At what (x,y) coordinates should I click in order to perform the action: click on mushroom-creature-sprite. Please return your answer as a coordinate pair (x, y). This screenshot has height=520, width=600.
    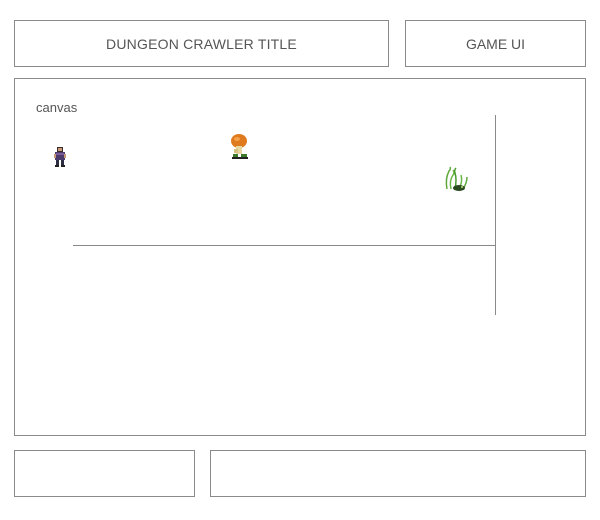
    Looking at the image, I should click on (240, 147).